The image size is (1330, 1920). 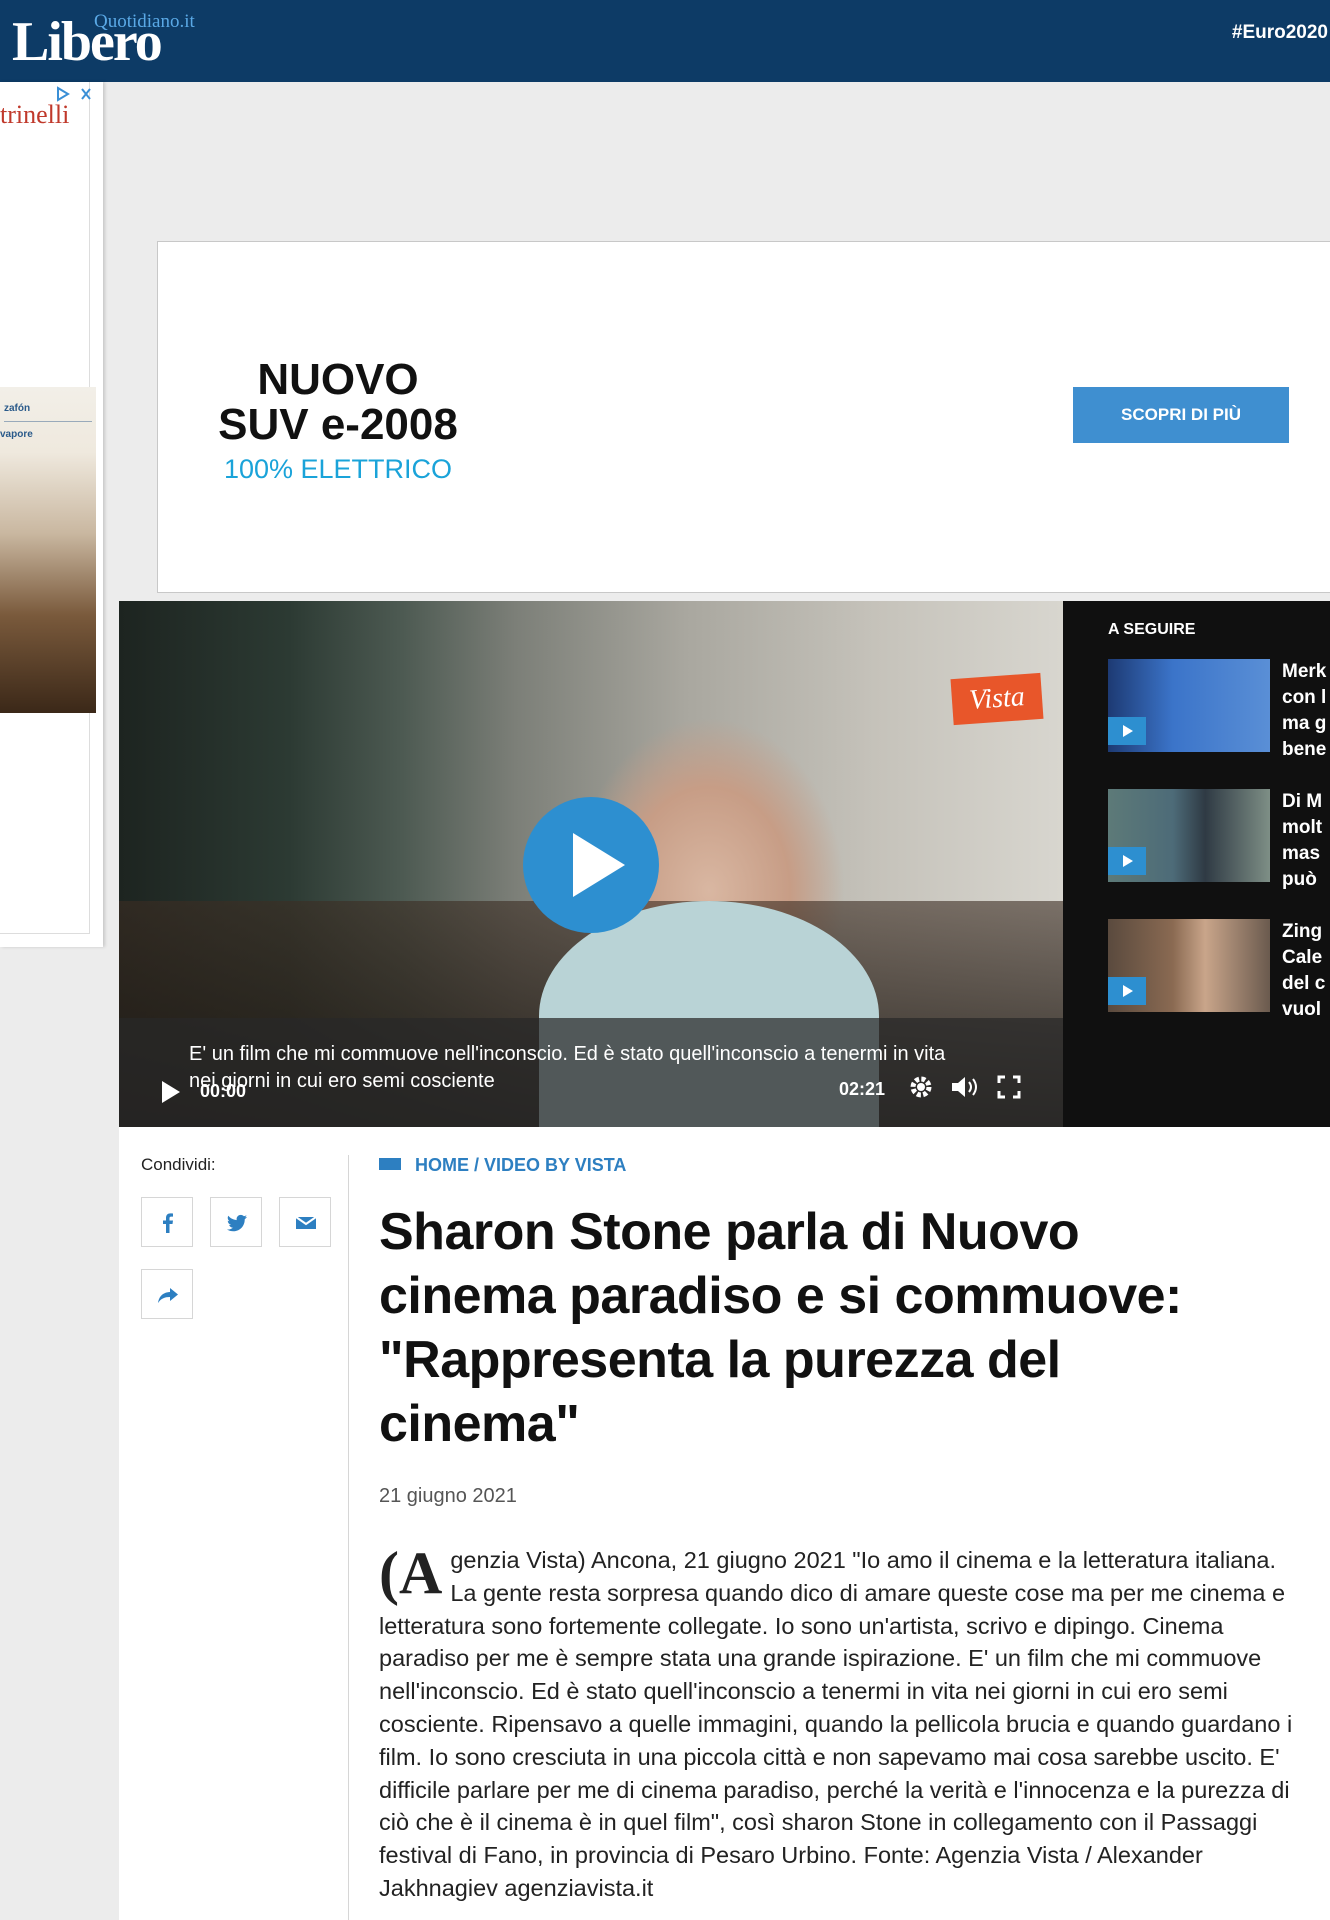 I want to click on breadcrumb: HOME / VIDEO BY VISTA, so click(x=502, y=1165).